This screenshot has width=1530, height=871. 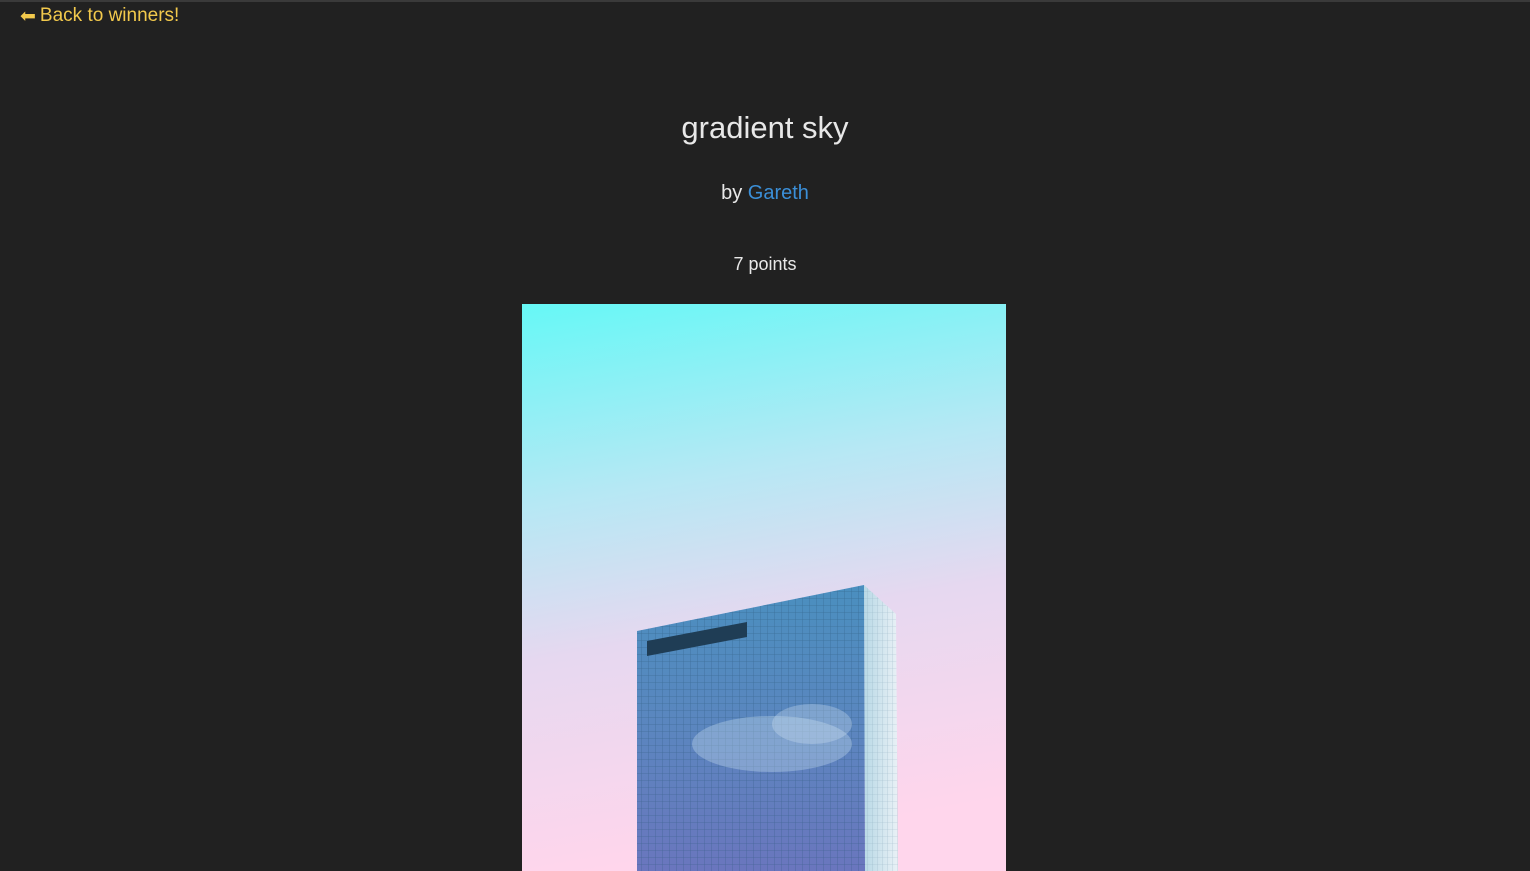 I want to click on top-border, so click(x=765, y=1).